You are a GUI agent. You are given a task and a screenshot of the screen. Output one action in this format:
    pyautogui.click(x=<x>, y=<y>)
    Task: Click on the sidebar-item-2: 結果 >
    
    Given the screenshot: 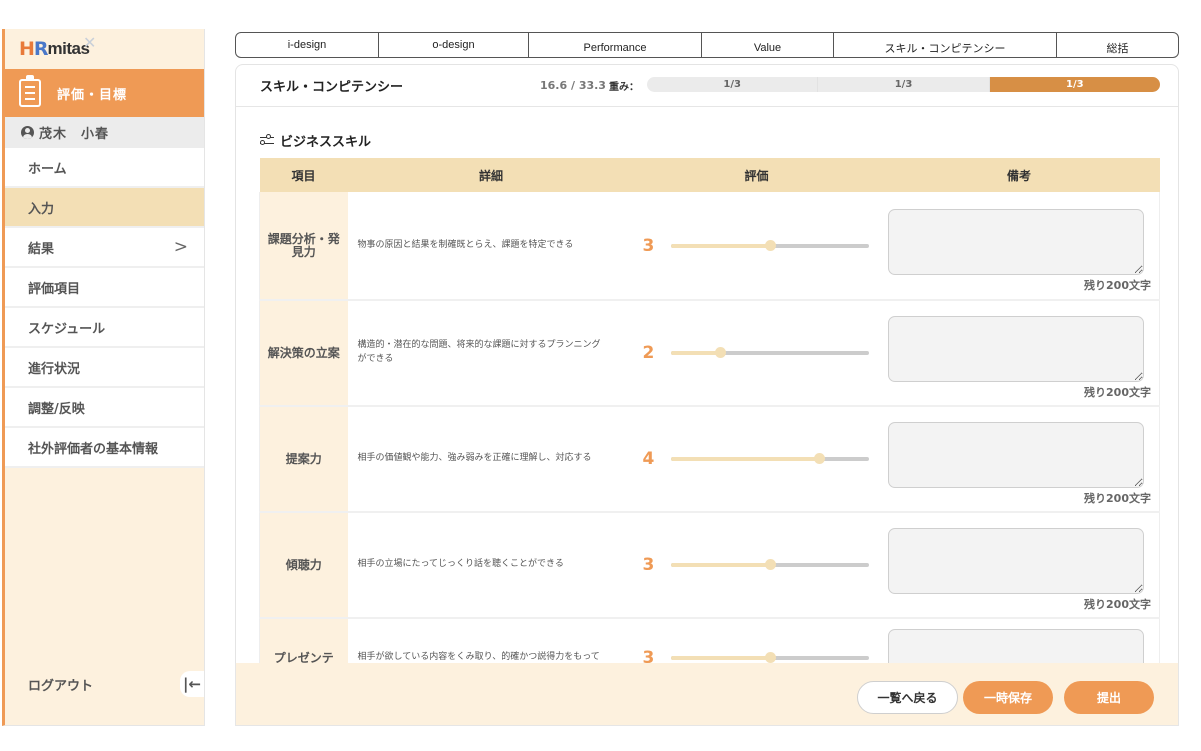 What is the action you would take?
    pyautogui.click(x=104, y=248)
    